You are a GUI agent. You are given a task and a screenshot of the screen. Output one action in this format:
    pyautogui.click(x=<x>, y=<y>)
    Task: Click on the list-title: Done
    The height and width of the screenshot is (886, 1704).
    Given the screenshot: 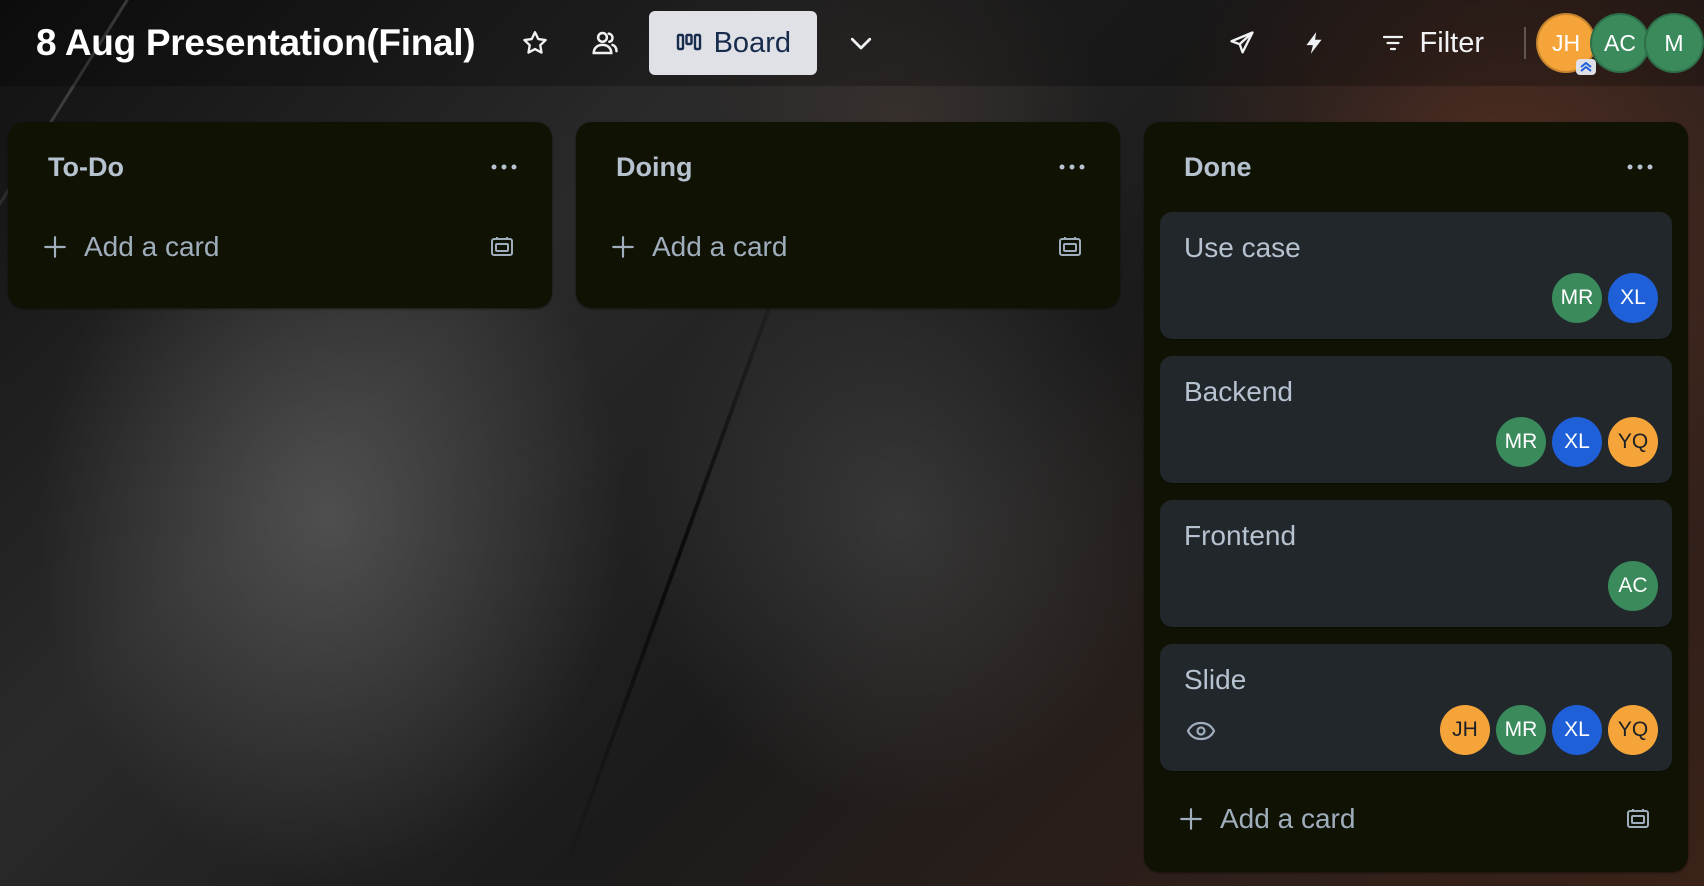 What is the action you would take?
    pyautogui.click(x=1218, y=167)
    